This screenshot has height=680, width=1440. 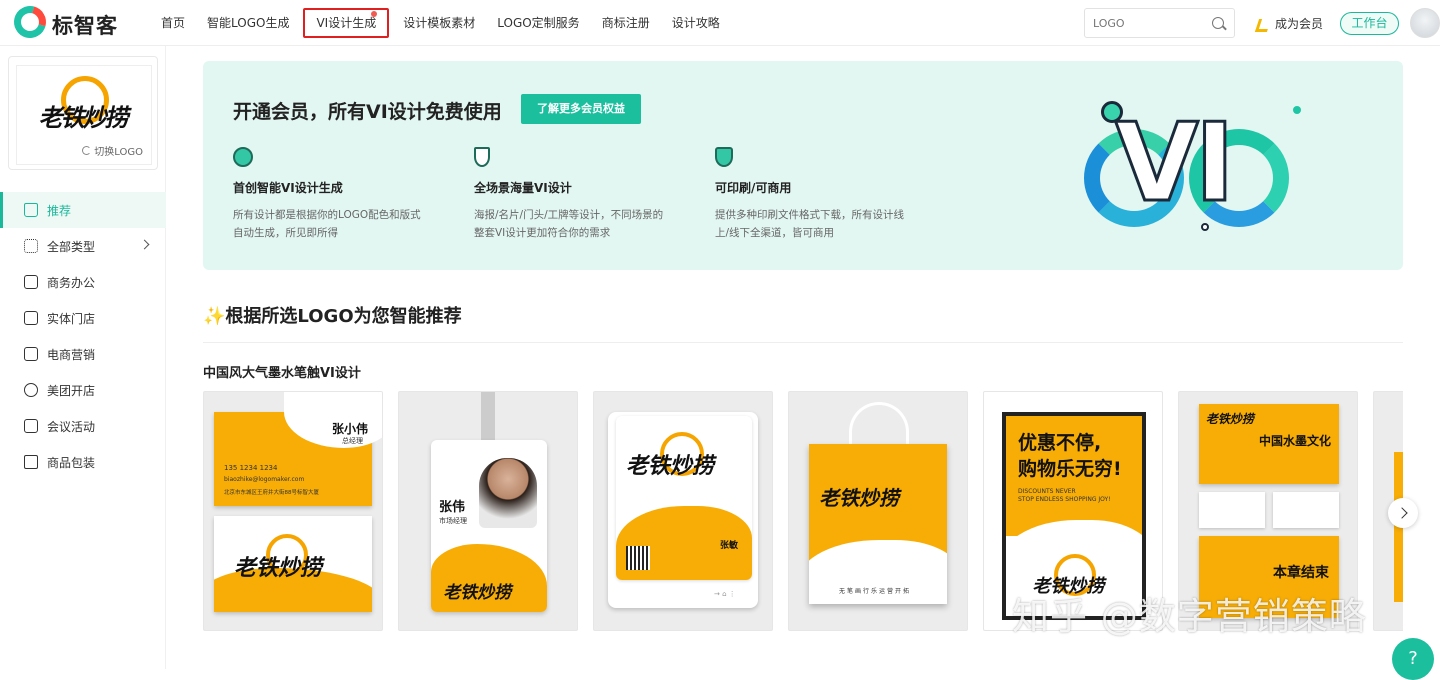 I want to click on gift-icon, so click(x=31, y=462).